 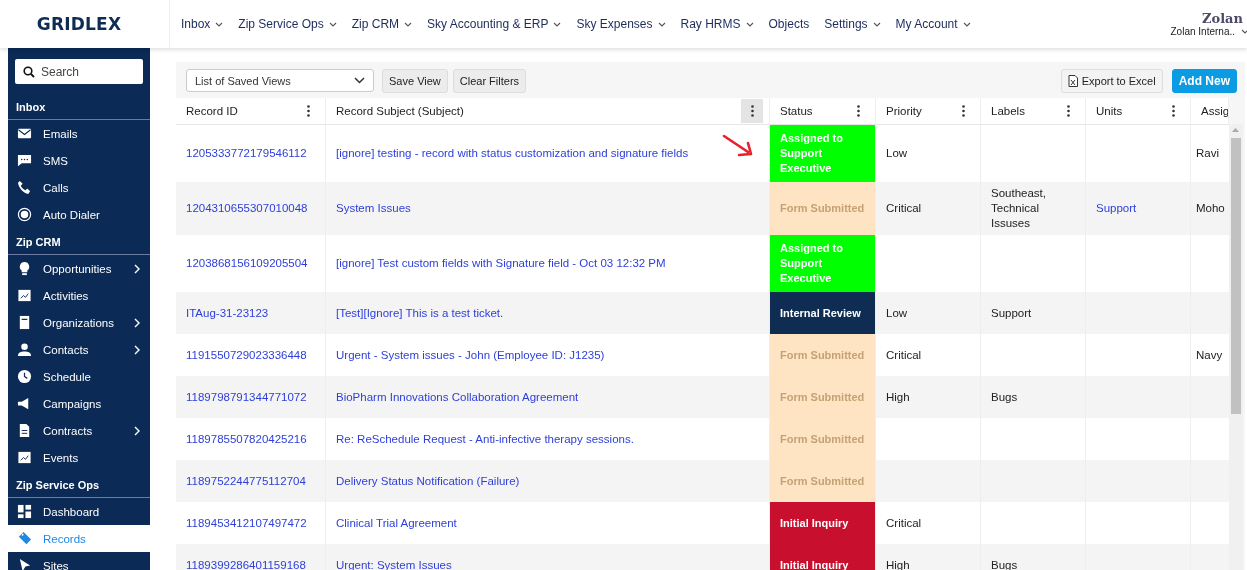 I want to click on sidebar-item: Dashboard, so click(x=79, y=511).